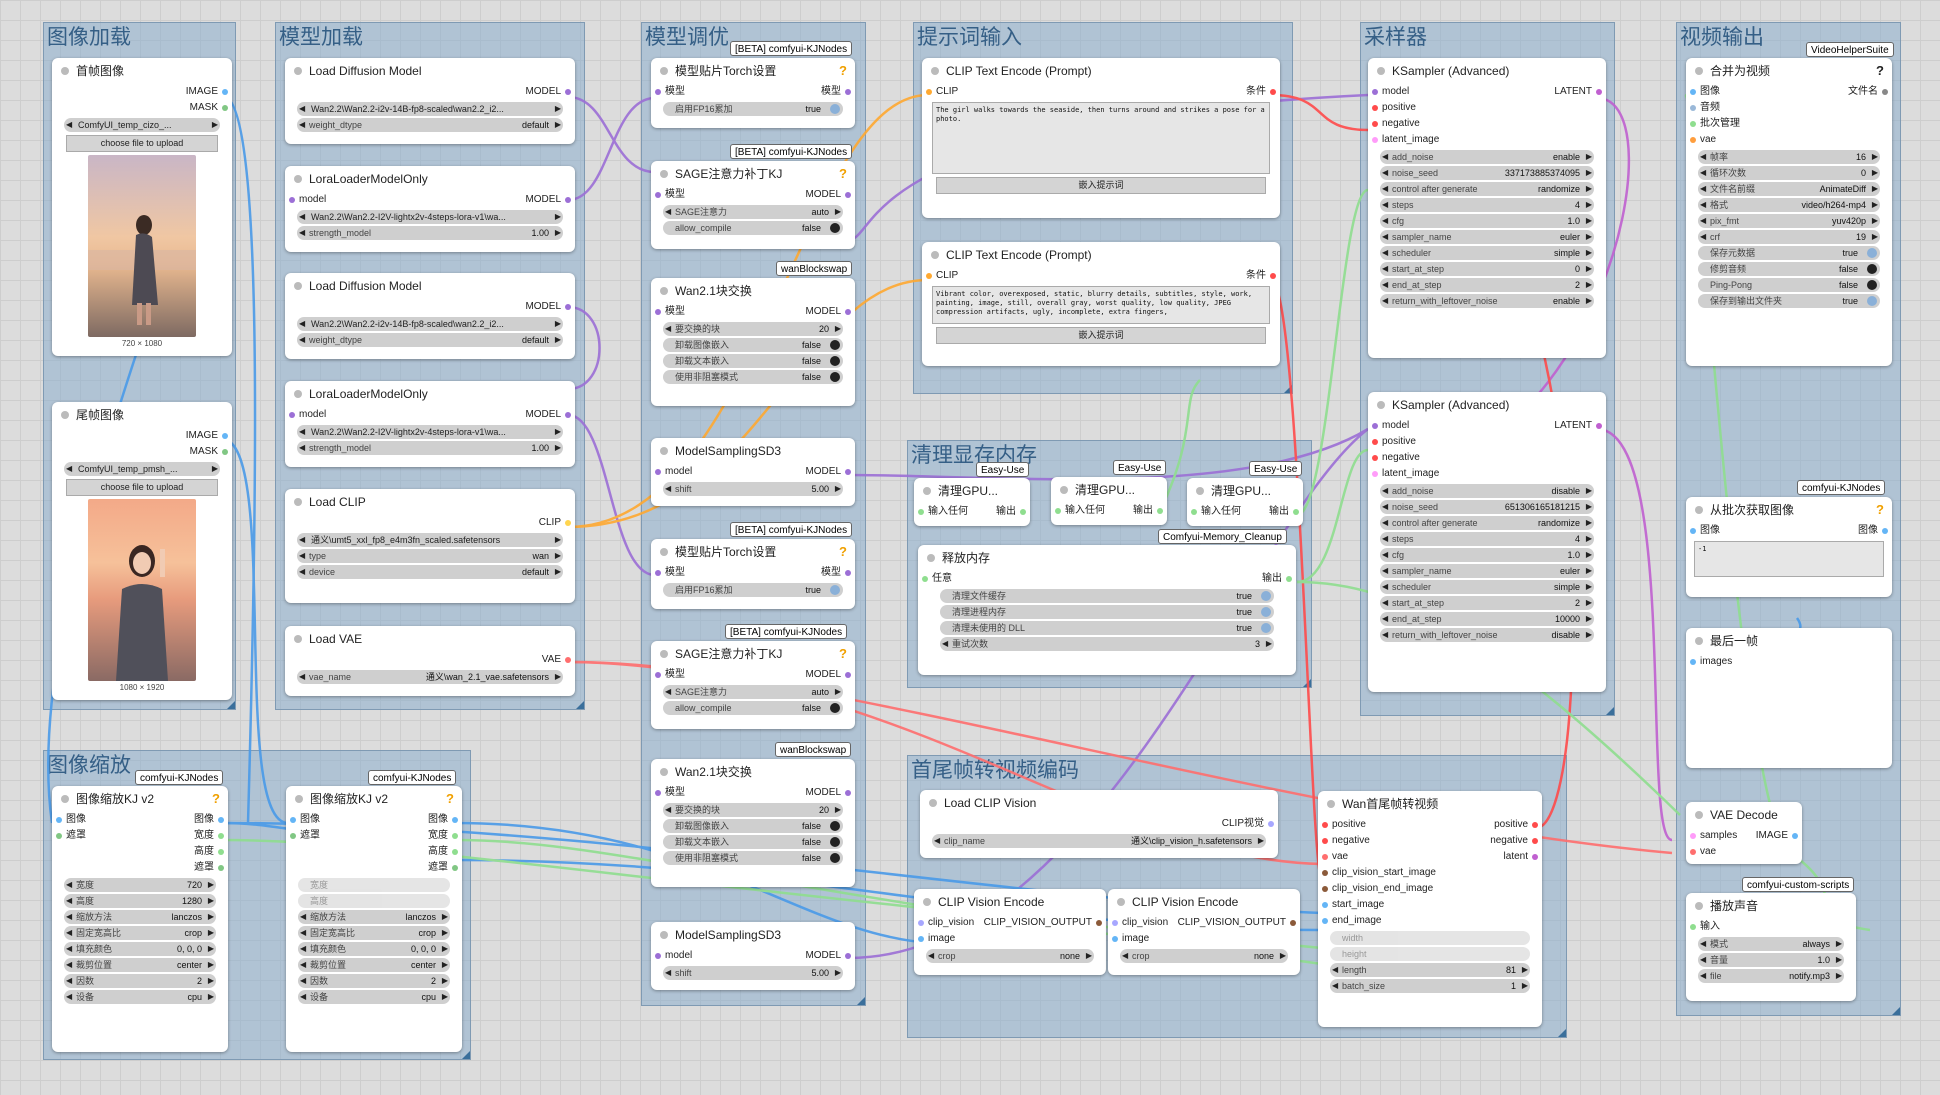  Describe the element at coordinates (140, 933) in the screenshot. I see `scale1-widget-3: 固定宽高比 crop` at that location.